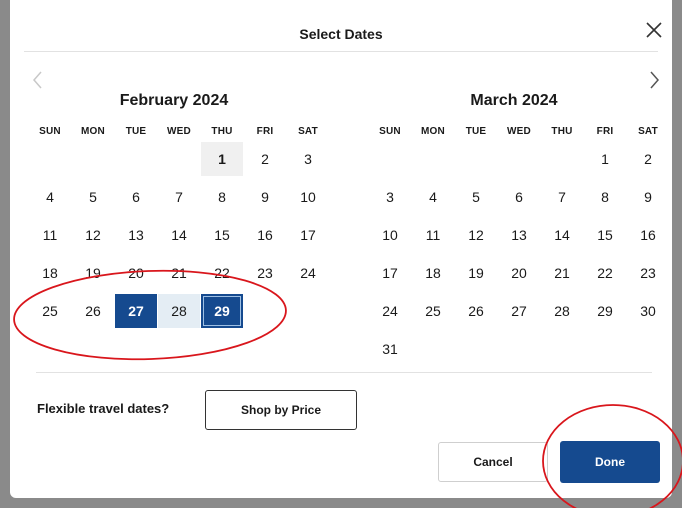 The image size is (682, 508). I want to click on flexible-dates-label: Flexible travel dates?, so click(103, 408).